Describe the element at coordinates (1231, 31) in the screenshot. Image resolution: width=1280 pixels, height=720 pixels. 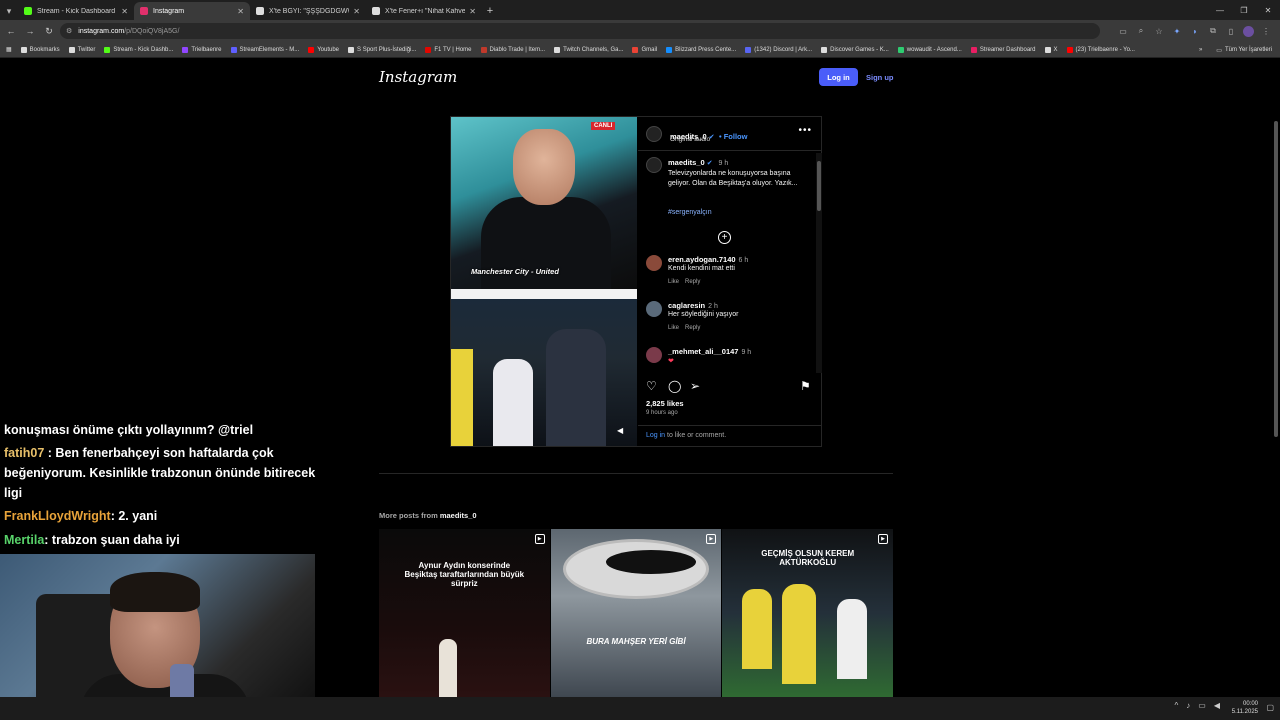
I see `sidebar-icon: ▯` at that location.